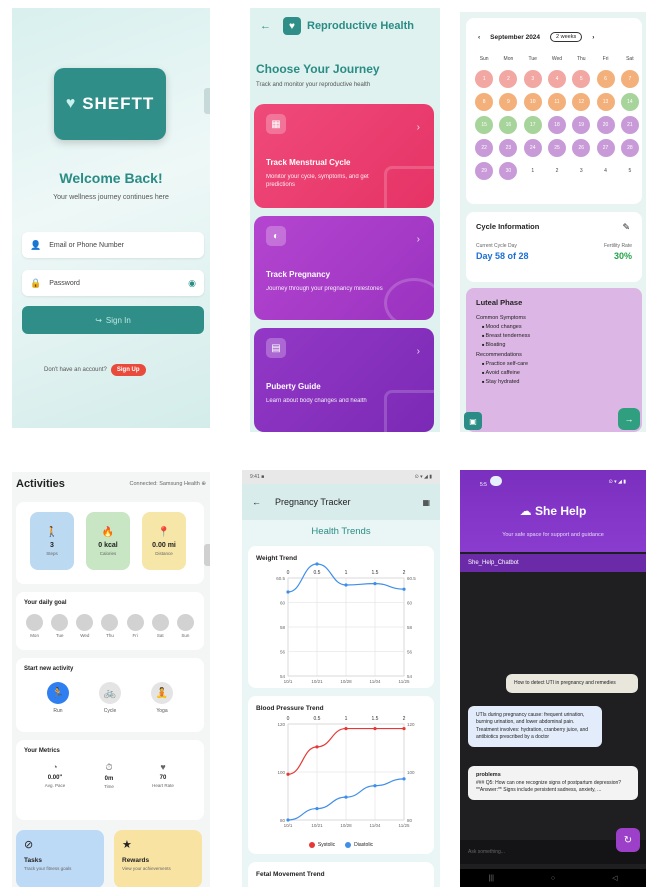 This screenshot has height=887, width=646. I want to click on goal-day: Wed, so click(84, 626).